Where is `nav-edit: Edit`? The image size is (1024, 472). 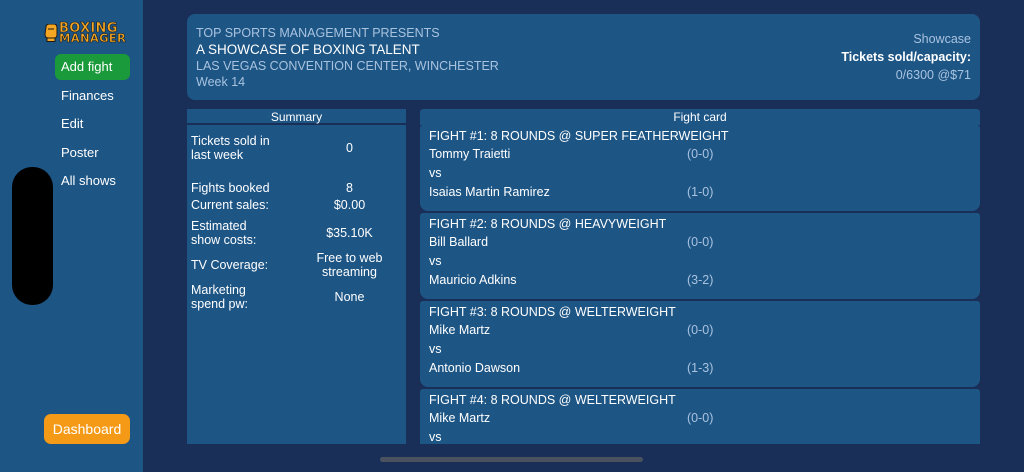
nav-edit: Edit is located at coordinates (92, 124).